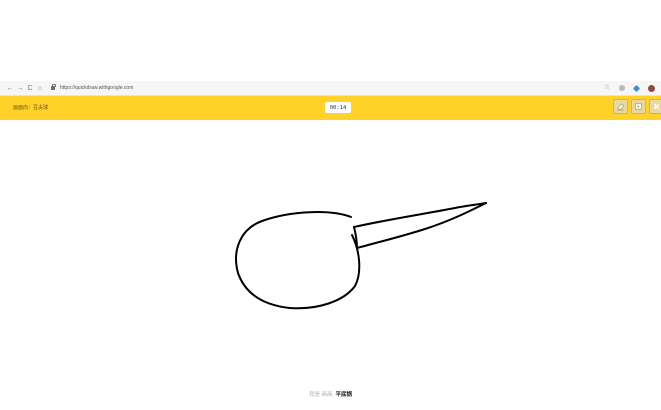  What do you see at coordinates (31, 108) in the screenshot?
I see `drawing-prompt: 画面向：豆夫球` at bounding box center [31, 108].